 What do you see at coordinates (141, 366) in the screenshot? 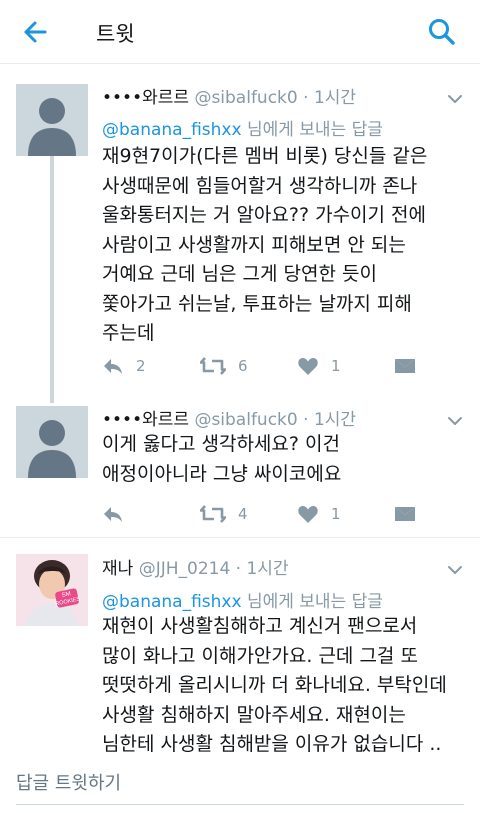
I see `reply-count: 2` at bounding box center [141, 366].